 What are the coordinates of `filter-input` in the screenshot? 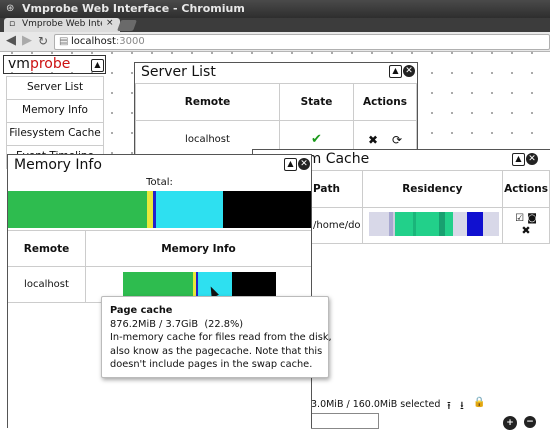 It's located at (345, 421).